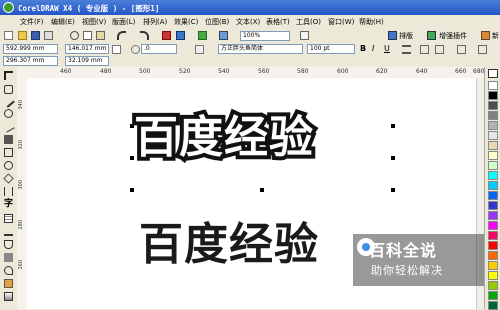 Image resolution: width=500 pixels, height=310 pixels. What do you see at coordinates (8, 218) in the screenshot?
I see `table-tool-icon` at bounding box center [8, 218].